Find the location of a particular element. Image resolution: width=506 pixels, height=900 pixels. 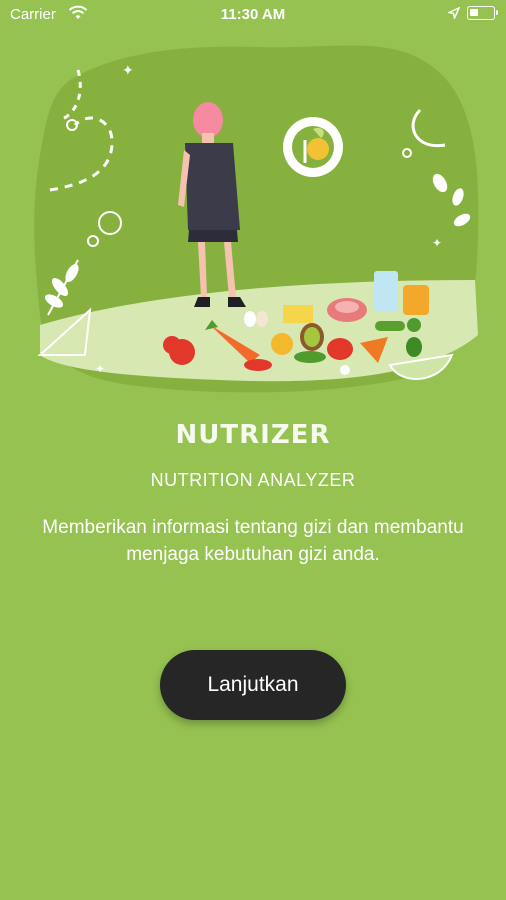

app-name: NUTRIZER is located at coordinates (253, 435).